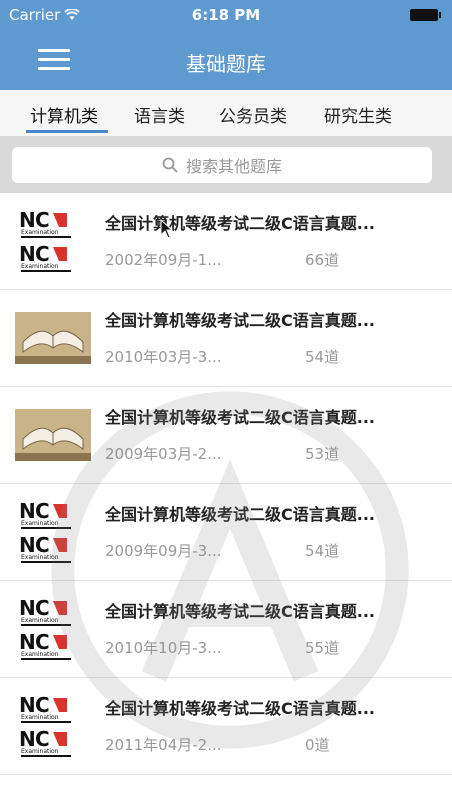  Describe the element at coordinates (233, 166) in the screenshot. I see `search-placeholder: 搜索其他题库` at that location.